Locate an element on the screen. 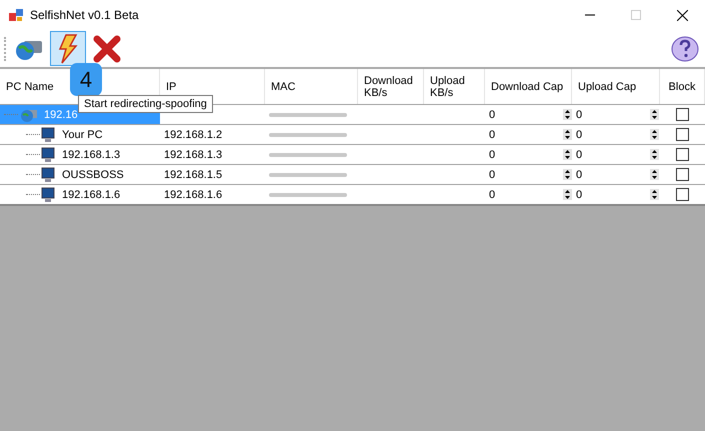  column-header: Download KB/s is located at coordinates (391, 86).